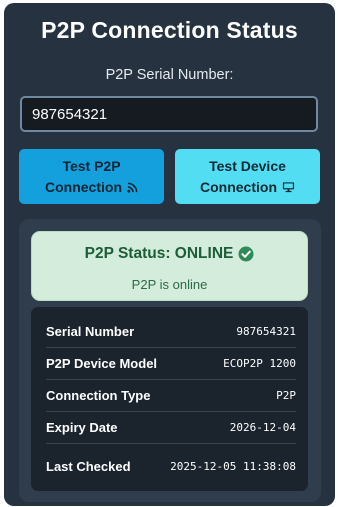 This screenshot has width=338, height=507. Describe the element at coordinates (169, 75) in the screenshot. I see `serial-number-label: P2P Serial Number:` at that location.